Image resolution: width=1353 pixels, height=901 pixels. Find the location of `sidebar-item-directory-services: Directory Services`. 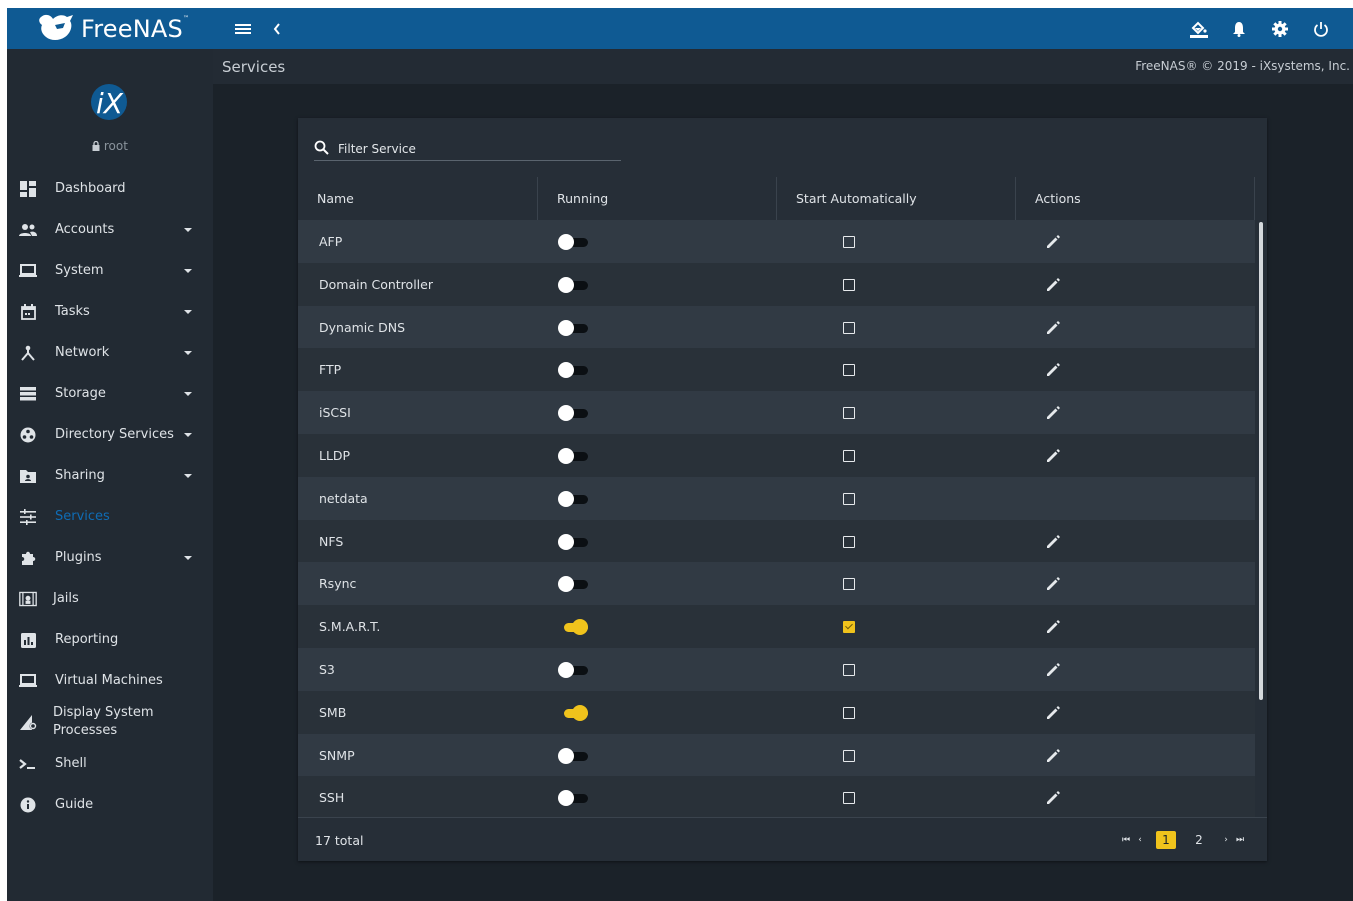

sidebar-item-directory-services: Directory Services is located at coordinates (110, 435).